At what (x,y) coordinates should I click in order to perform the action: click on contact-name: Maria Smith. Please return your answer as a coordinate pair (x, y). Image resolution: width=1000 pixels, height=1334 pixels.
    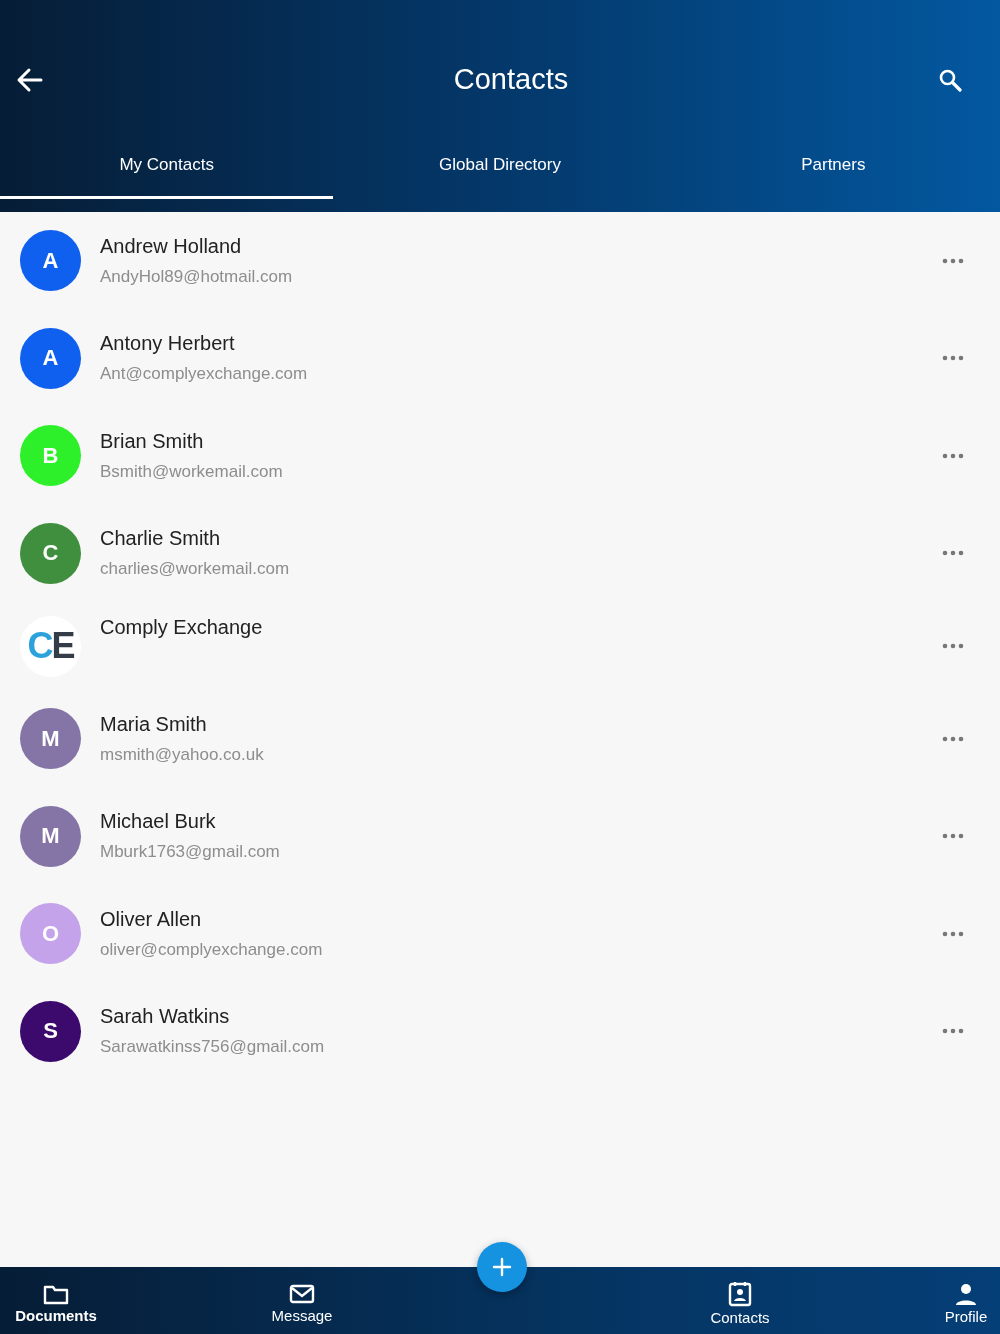
    Looking at the image, I should click on (154, 724).